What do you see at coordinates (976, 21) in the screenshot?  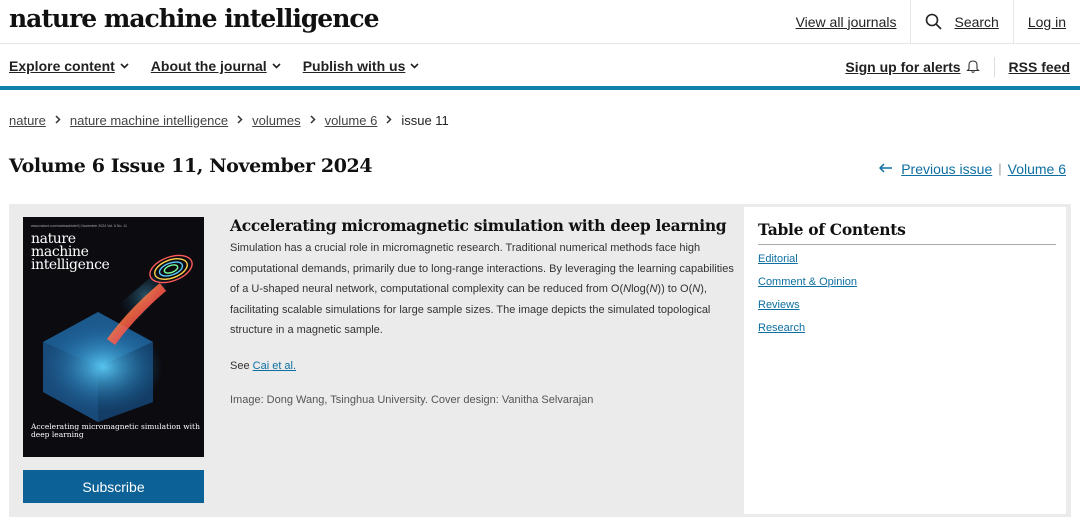 I see `search-label: Search` at bounding box center [976, 21].